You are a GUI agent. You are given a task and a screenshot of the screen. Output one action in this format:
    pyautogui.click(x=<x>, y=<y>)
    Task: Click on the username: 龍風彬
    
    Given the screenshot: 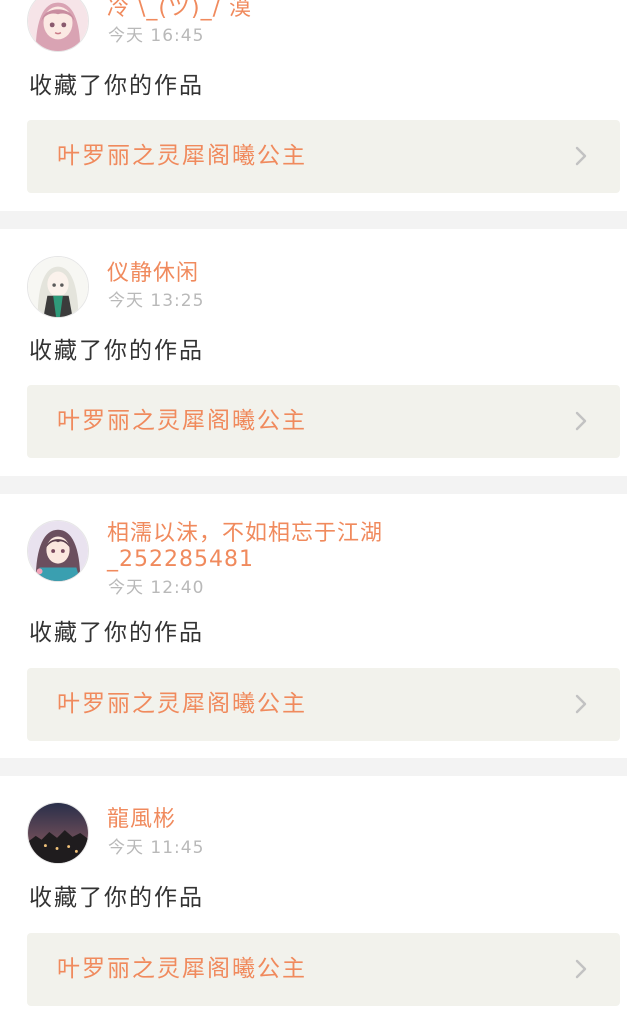 What is the action you would take?
    pyautogui.click(x=267, y=820)
    